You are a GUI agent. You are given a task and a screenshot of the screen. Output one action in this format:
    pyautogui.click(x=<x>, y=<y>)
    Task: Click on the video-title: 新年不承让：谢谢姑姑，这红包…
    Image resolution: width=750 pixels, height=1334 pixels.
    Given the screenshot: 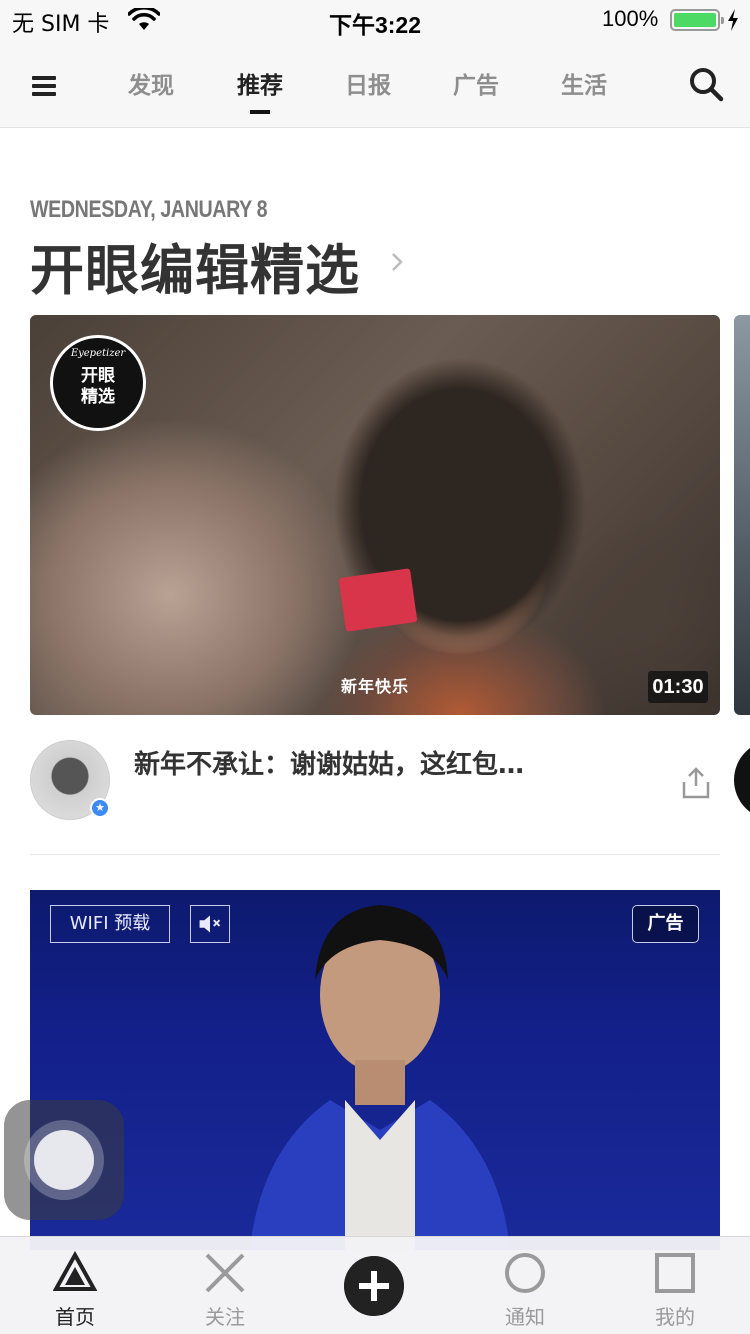 What is the action you would take?
    pyautogui.click(x=329, y=762)
    